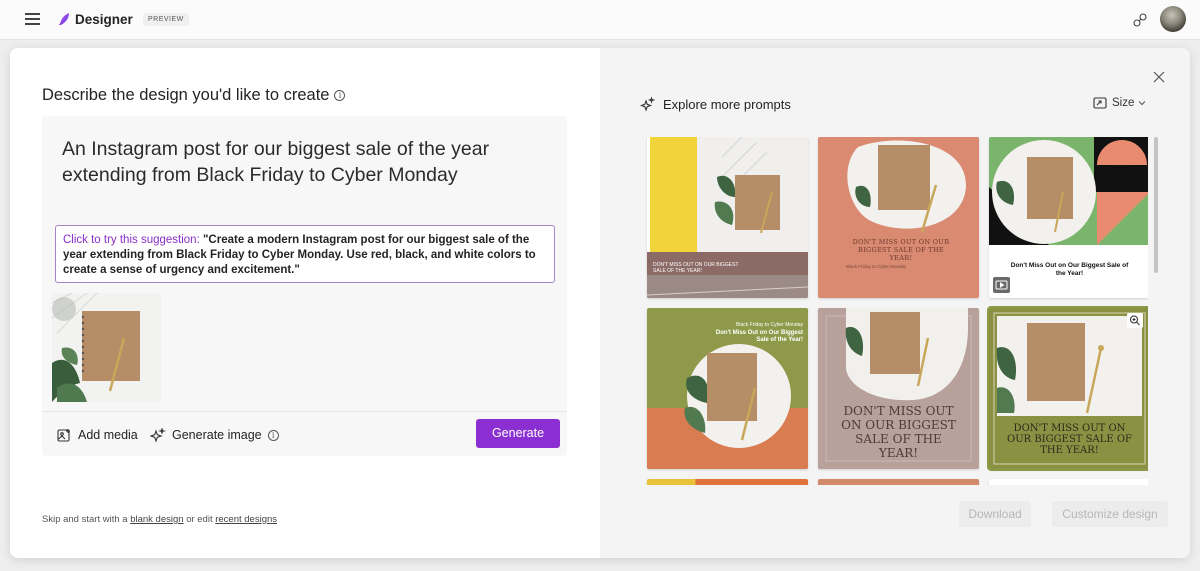  Describe the element at coordinates (1156, 205) in the screenshot. I see `results-scrollbar` at that location.